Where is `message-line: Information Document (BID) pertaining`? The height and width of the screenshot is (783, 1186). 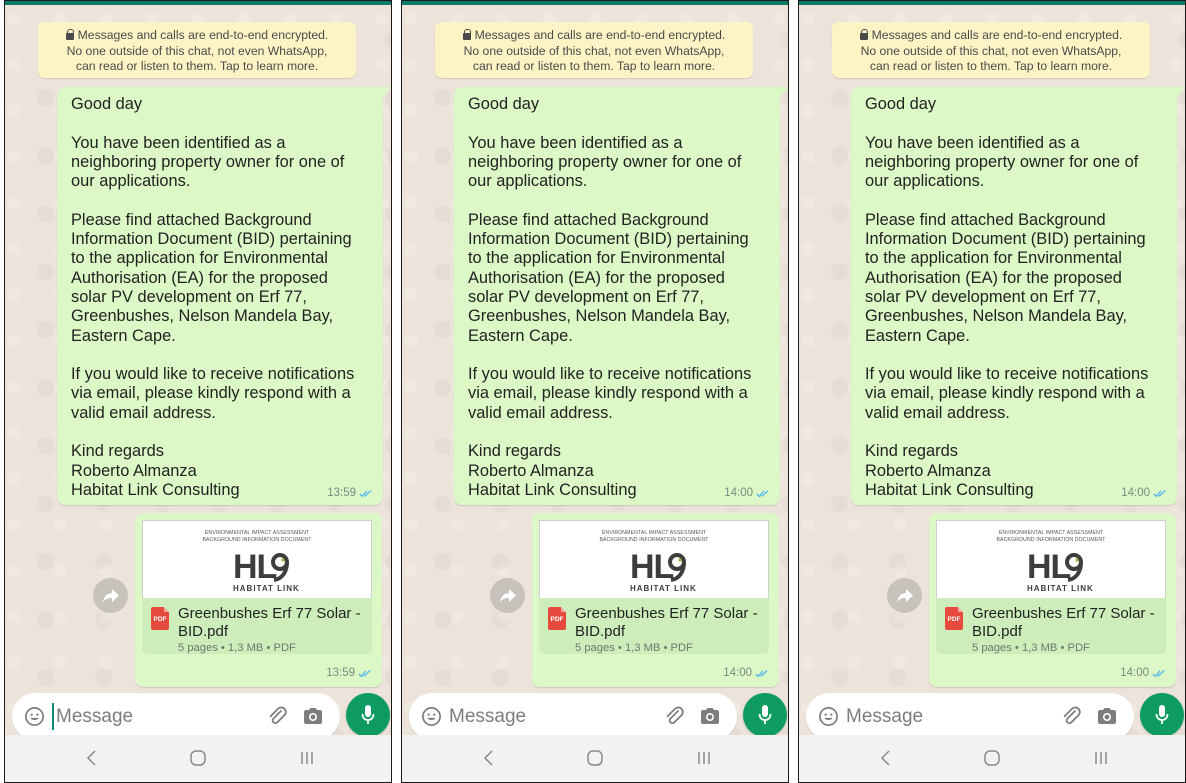 message-line: Information Document (BID) pertaining is located at coordinates (608, 239).